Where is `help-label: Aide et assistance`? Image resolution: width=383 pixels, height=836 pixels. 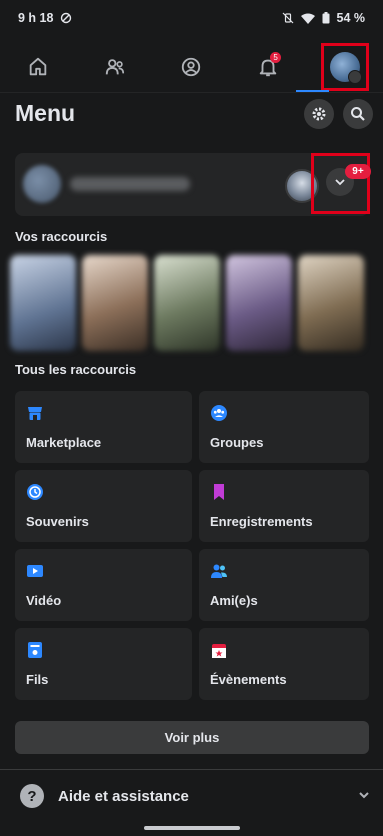
help-label: Aide et assistance is located at coordinates (123, 796).